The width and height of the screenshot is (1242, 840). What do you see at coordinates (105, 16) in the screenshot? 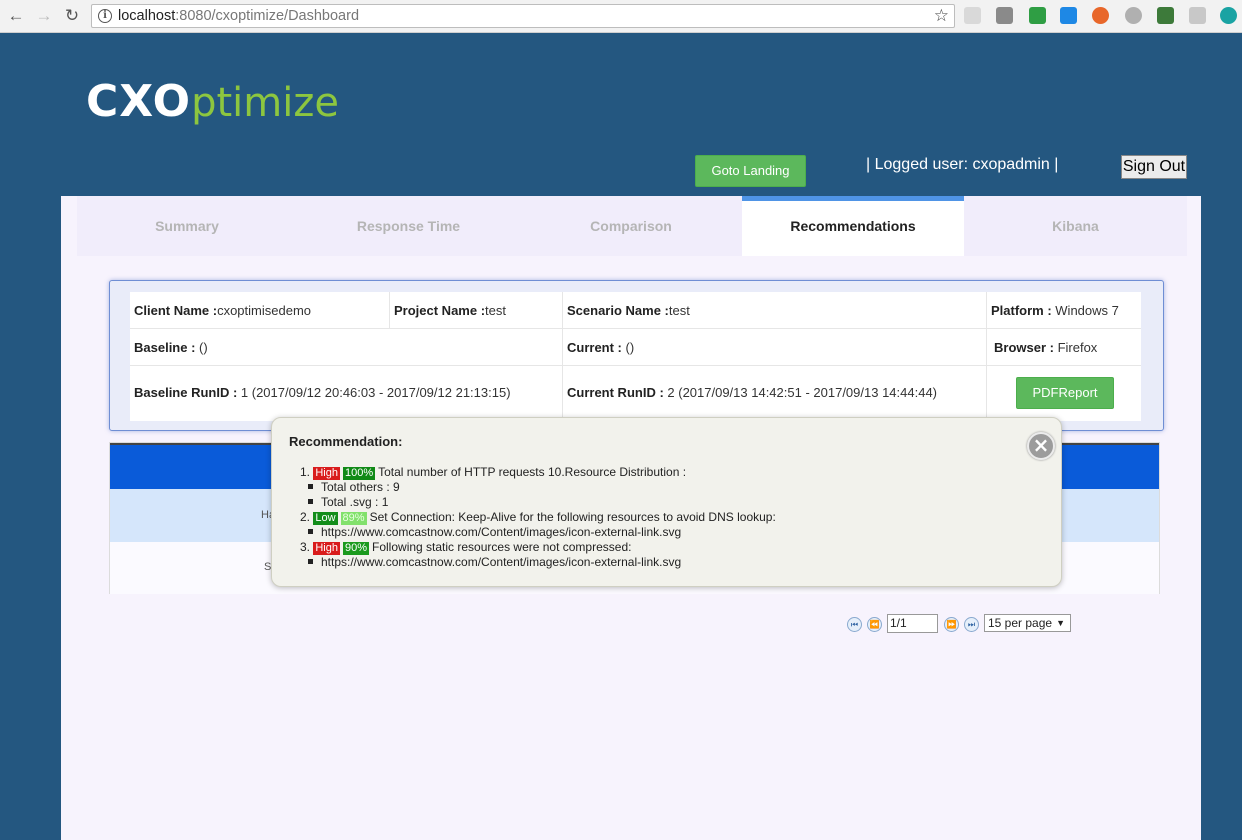
I see `info-icon: i` at bounding box center [105, 16].